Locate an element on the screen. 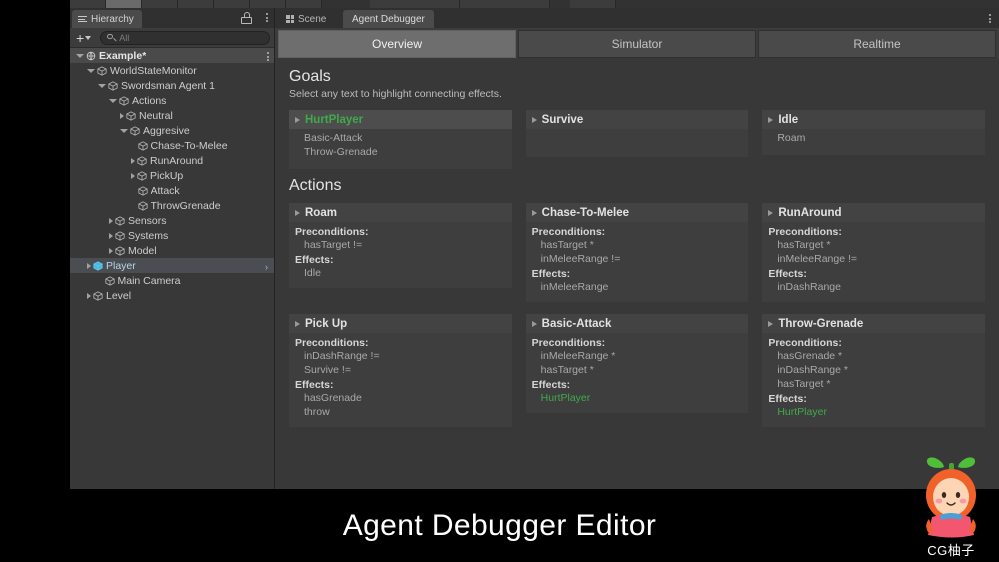  tab-overview: Overview is located at coordinates (397, 44).